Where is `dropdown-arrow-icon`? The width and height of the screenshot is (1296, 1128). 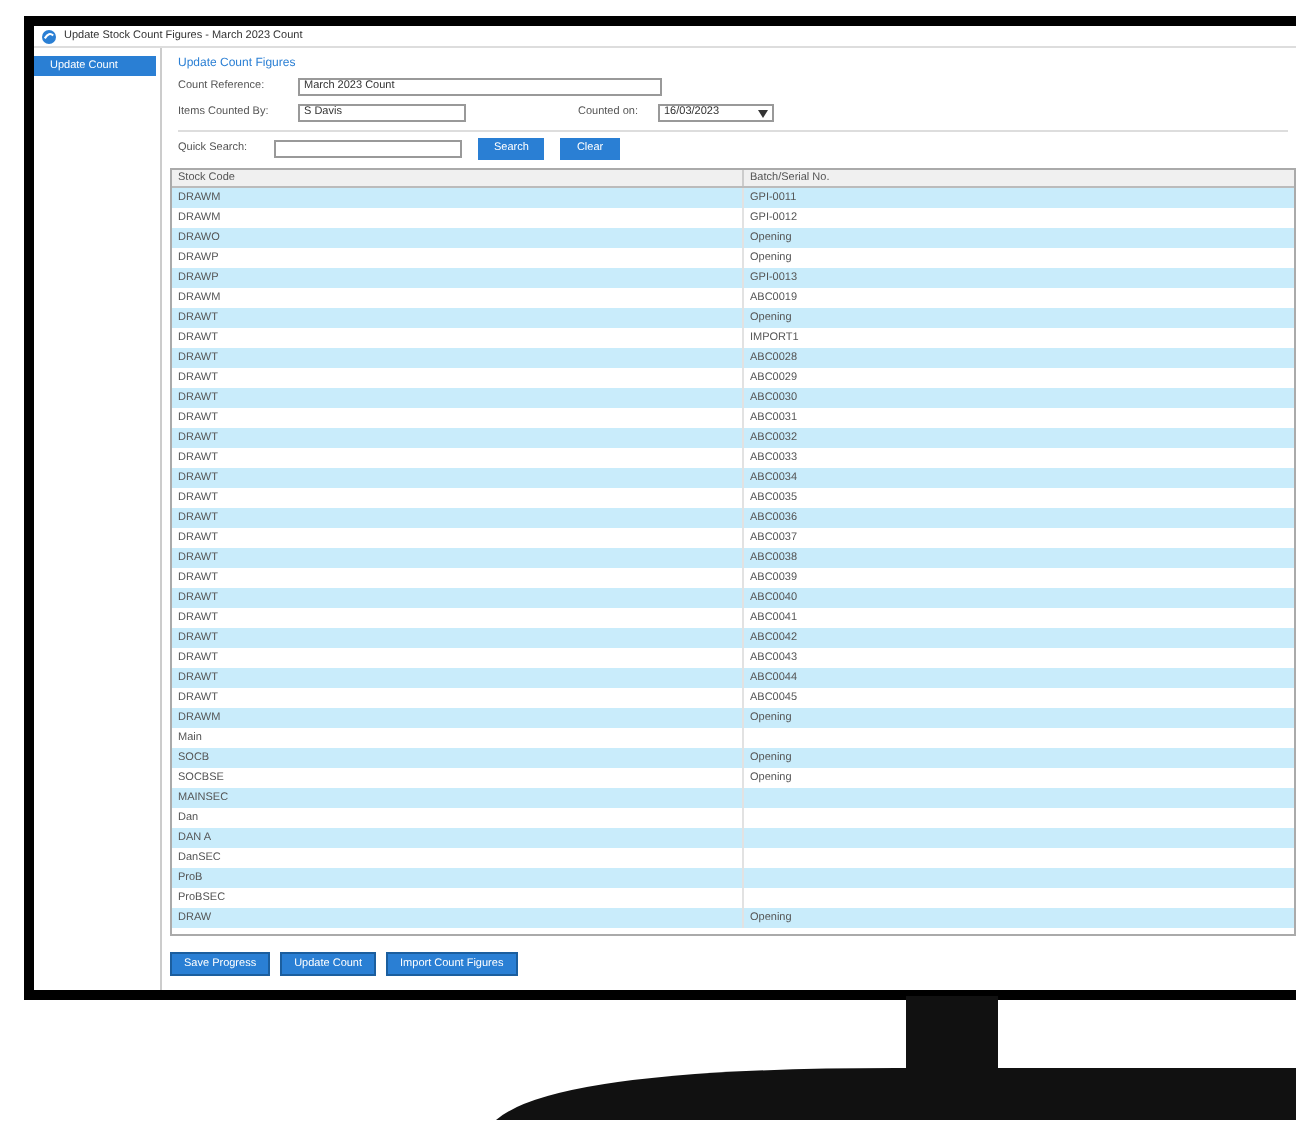
dropdown-arrow-icon is located at coordinates (763, 113).